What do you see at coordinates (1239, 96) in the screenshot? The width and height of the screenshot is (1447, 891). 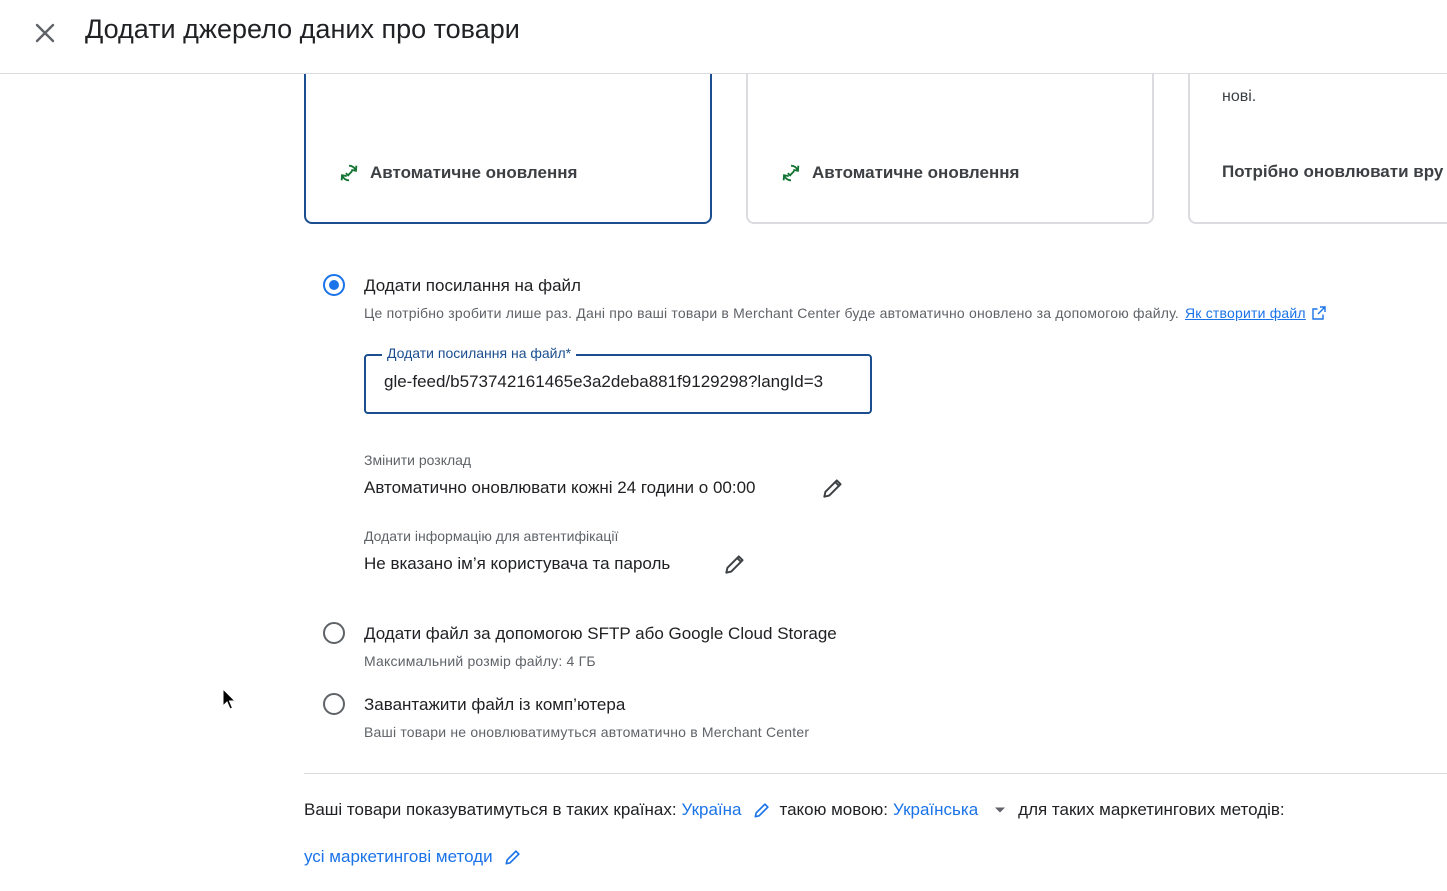 I see `card-description: нові.` at bounding box center [1239, 96].